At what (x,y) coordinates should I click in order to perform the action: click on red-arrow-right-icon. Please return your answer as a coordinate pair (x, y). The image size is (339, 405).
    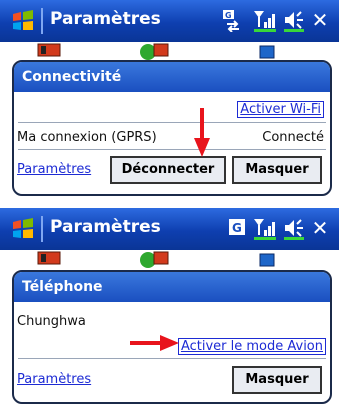
    Looking at the image, I should click on (154, 343).